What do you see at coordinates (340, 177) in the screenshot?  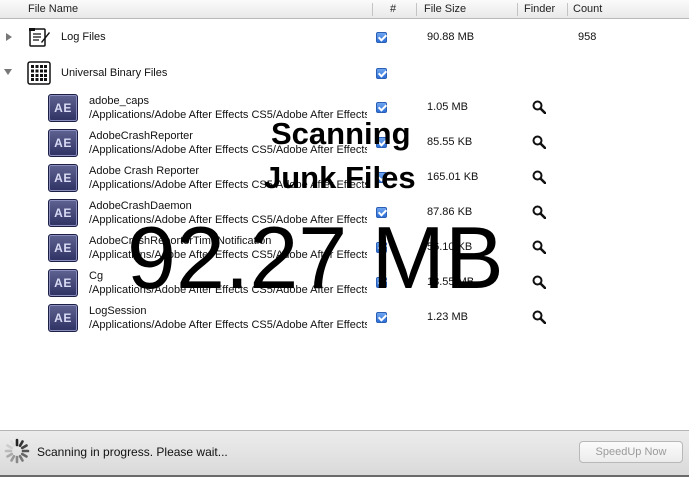 I see `overlay-junk-files-label: Junk Files` at bounding box center [340, 177].